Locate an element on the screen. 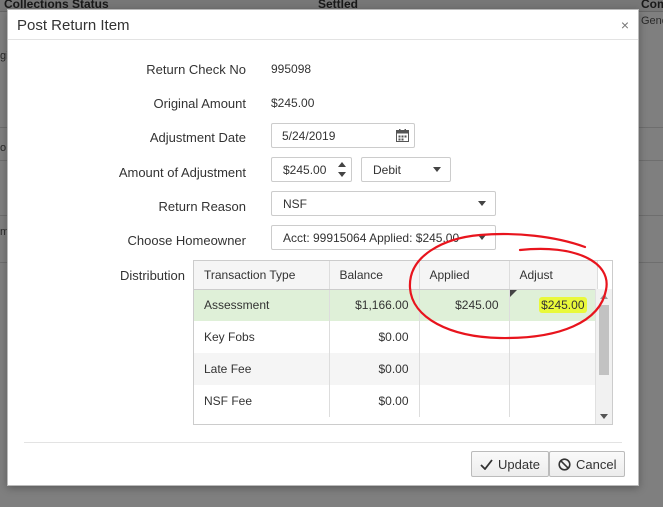 This screenshot has height=507, width=663. stepper-arrows-icon is located at coordinates (342, 169).